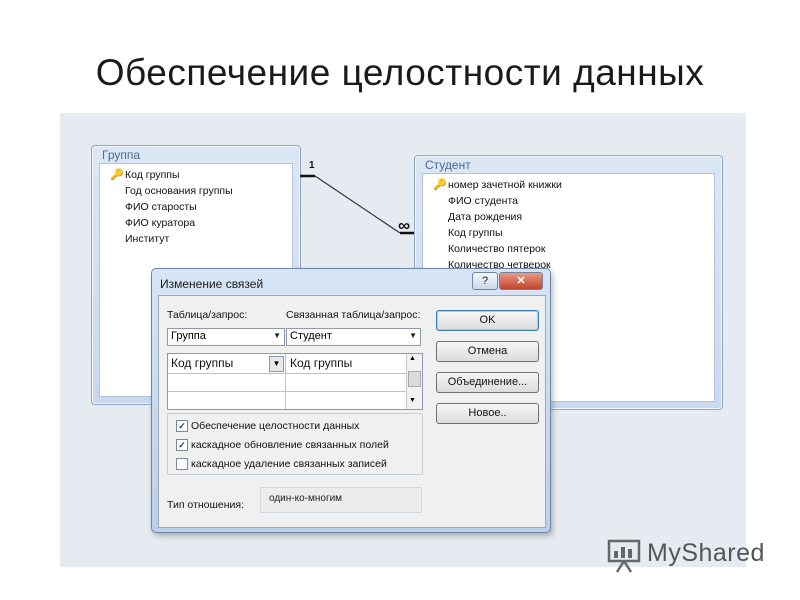 This screenshot has height=600, width=800. Describe the element at coordinates (624, 556) in the screenshot. I see `presentation-board-icon` at that location.